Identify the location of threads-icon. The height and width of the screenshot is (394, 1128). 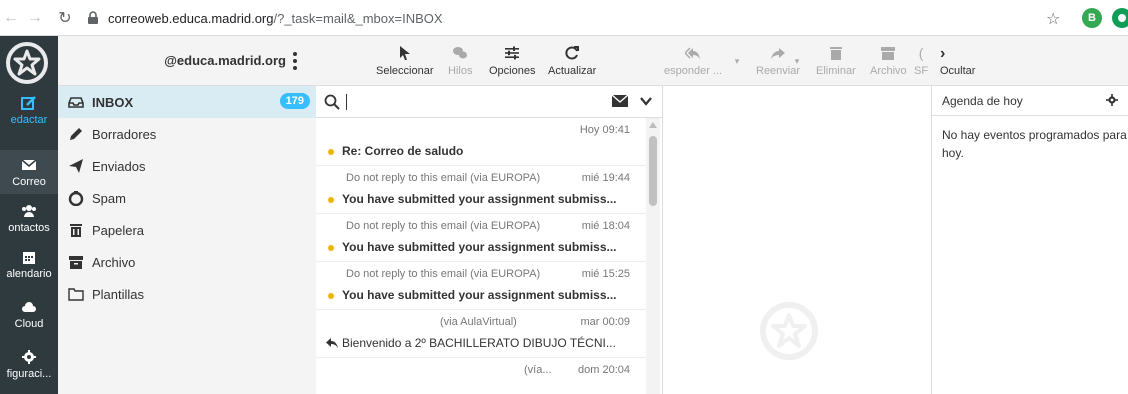
(460, 53).